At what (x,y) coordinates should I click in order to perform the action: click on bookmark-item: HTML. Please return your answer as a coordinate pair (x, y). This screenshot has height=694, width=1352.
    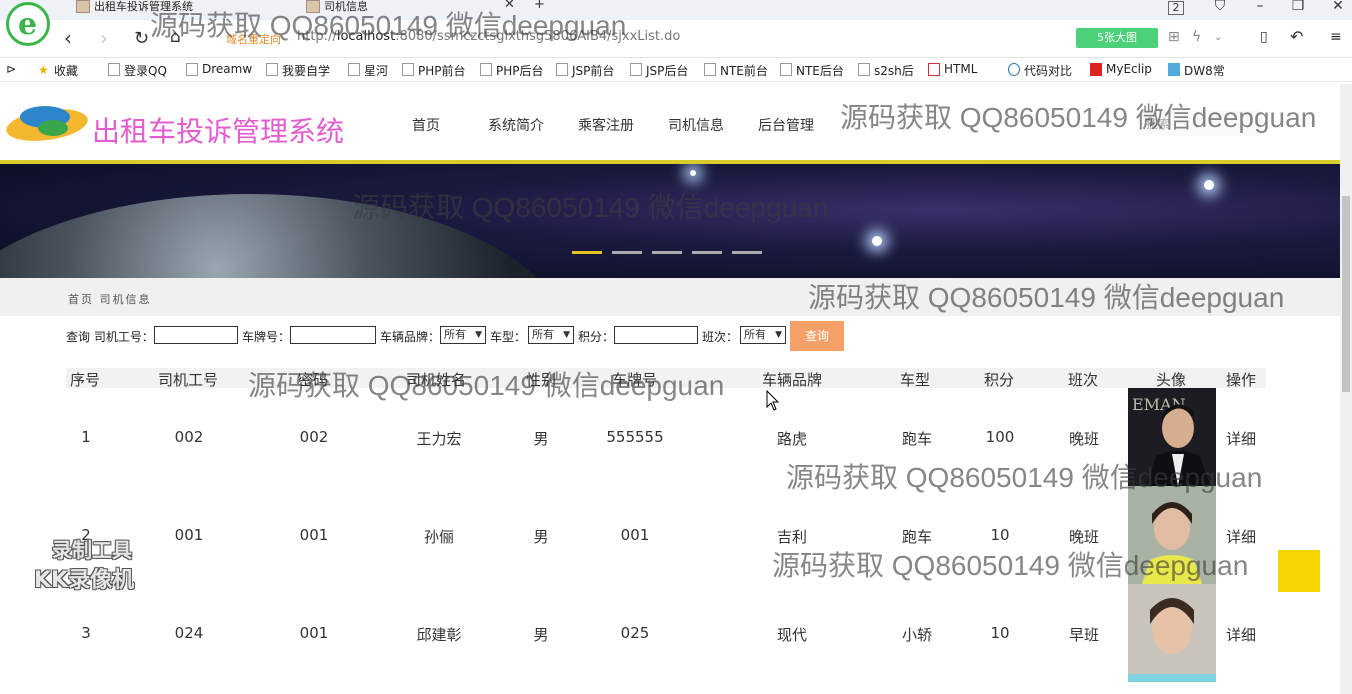
    Looking at the image, I should click on (952, 69).